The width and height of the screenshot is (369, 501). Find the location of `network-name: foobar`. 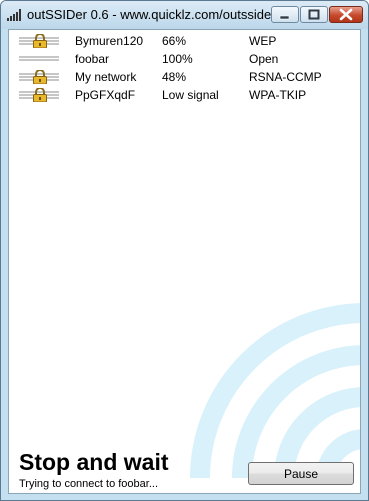

network-name: foobar is located at coordinates (92, 59).